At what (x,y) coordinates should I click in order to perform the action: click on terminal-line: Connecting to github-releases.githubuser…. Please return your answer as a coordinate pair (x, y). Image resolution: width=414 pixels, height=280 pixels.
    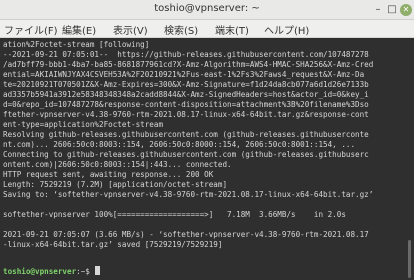
    Looking at the image, I should click on (186, 154).